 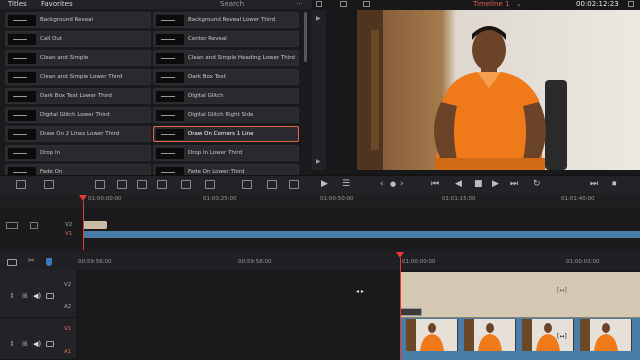 What do you see at coordinates (57, 4) in the screenshot?
I see `tab-favorites: Favorites` at bounding box center [57, 4].